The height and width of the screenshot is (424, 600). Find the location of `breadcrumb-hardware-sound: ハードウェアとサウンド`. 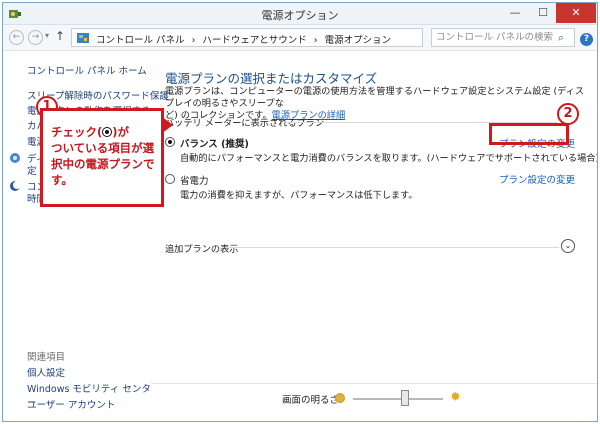

breadcrumb-hardware-sound: ハードウェアとサウンド is located at coordinates (254, 40).